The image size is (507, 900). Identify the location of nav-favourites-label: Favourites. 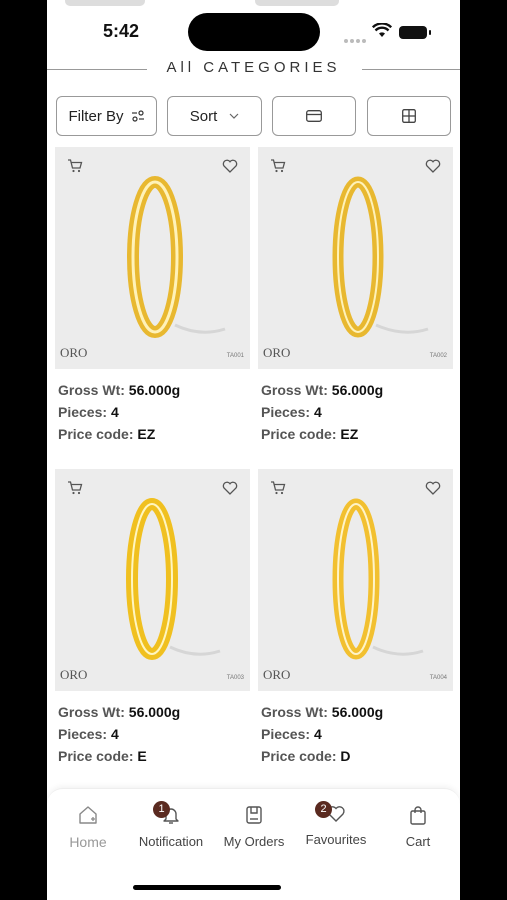
(336, 839).